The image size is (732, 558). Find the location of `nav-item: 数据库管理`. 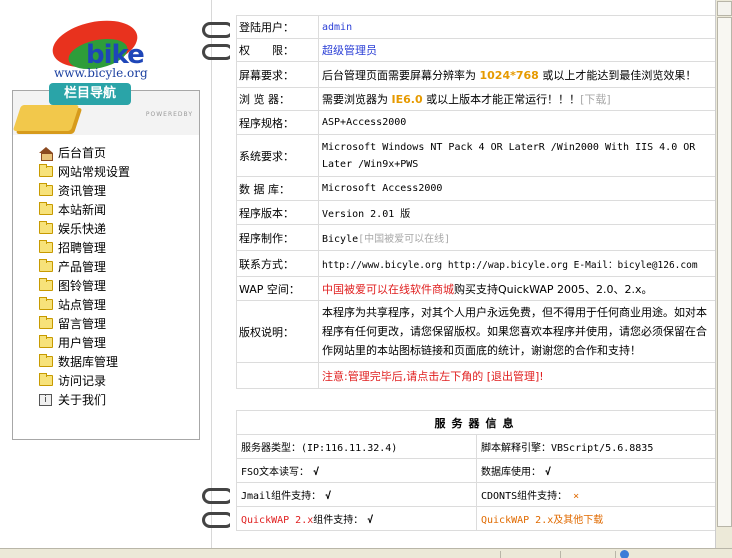

nav-item: 数据库管理 is located at coordinates (114, 361).